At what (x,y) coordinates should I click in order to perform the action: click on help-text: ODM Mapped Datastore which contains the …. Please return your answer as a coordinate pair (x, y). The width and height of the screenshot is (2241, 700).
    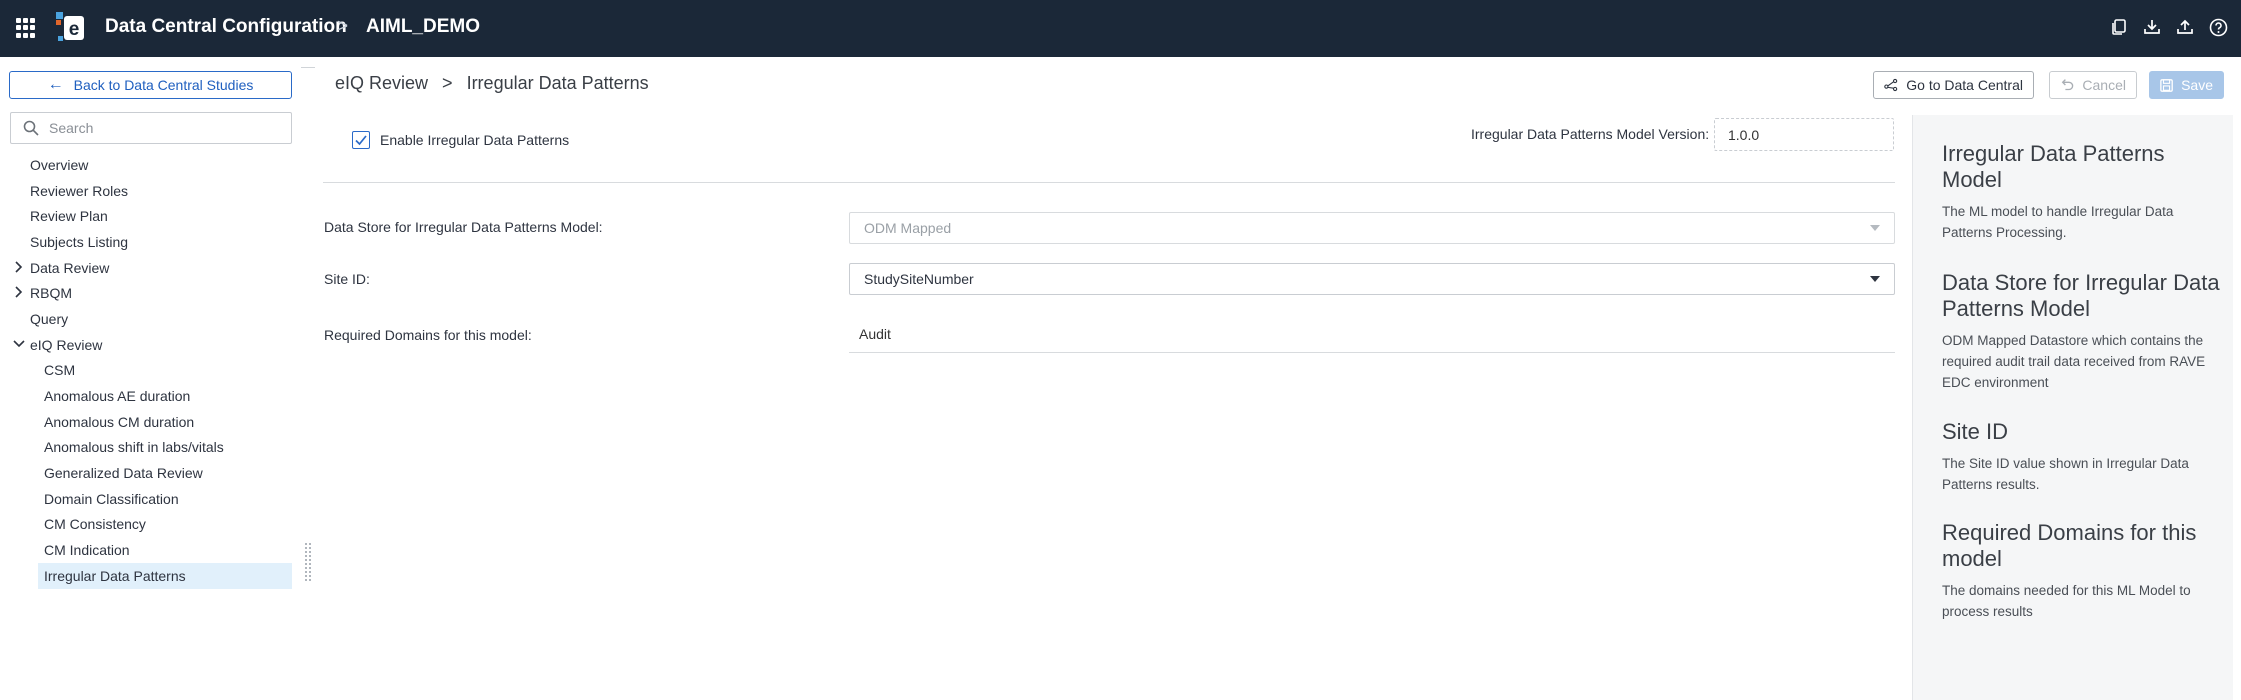
    Looking at the image, I should click on (2074, 361).